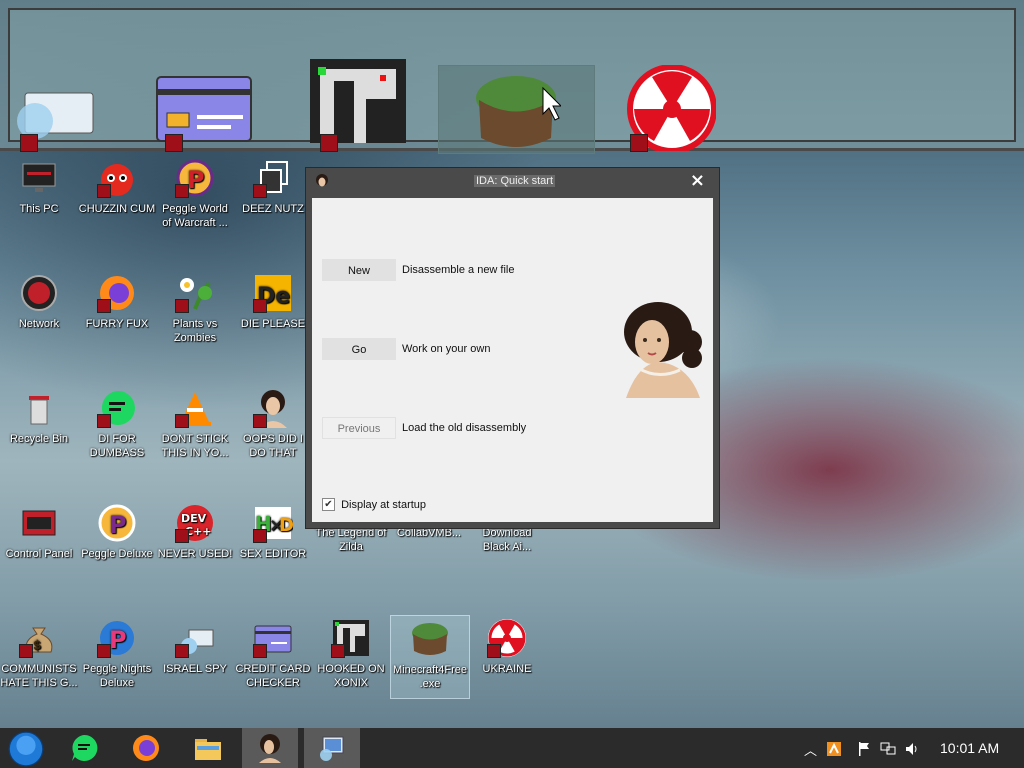 The height and width of the screenshot is (768, 1024). I want to click on display-at-startup-checkbox: ✔ Display at startup, so click(374, 504).